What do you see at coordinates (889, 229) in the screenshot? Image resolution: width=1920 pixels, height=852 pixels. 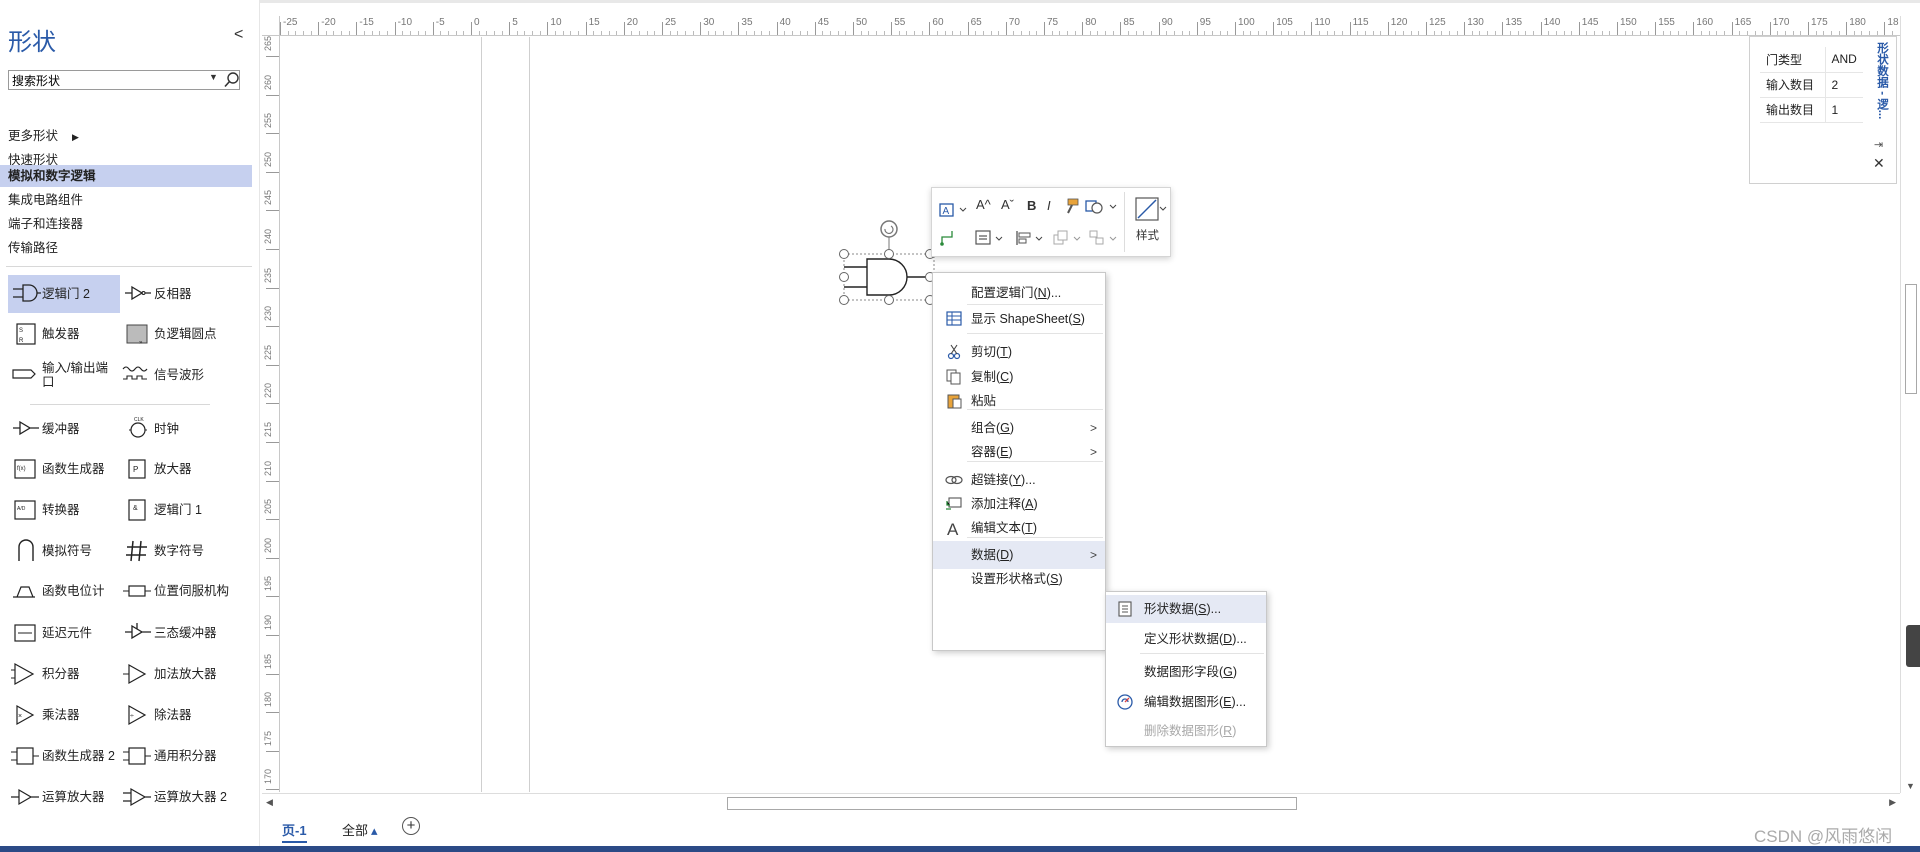 I see `rotation-handle-icon` at bounding box center [889, 229].